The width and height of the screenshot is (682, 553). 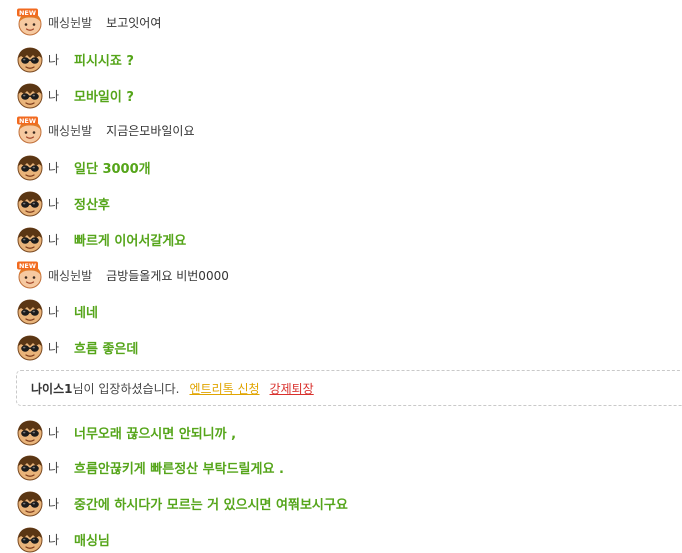 I want to click on message-text: 중간에 하시다가 모르는 거 있으시면 여쭤보시구요, so click(x=211, y=505).